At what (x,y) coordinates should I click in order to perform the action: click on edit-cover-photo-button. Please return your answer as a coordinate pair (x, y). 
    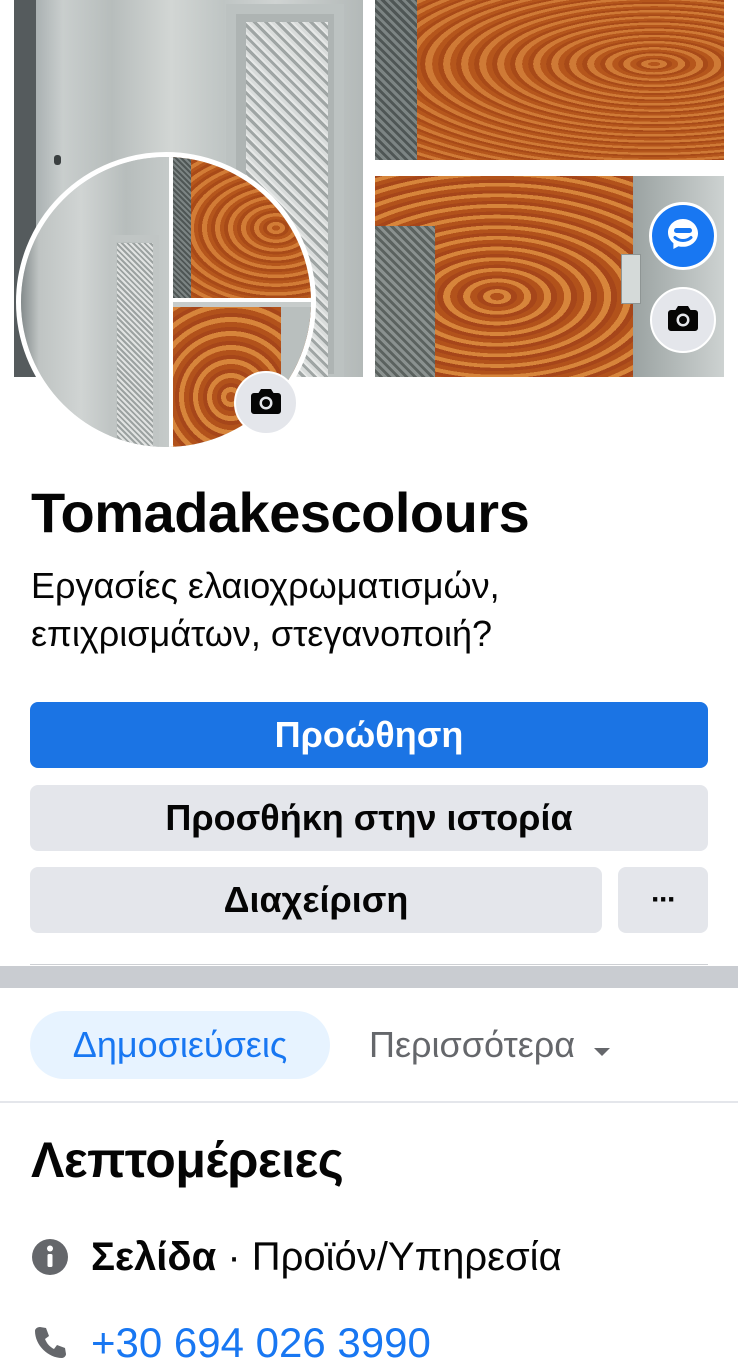
    Looking at the image, I should click on (683, 320).